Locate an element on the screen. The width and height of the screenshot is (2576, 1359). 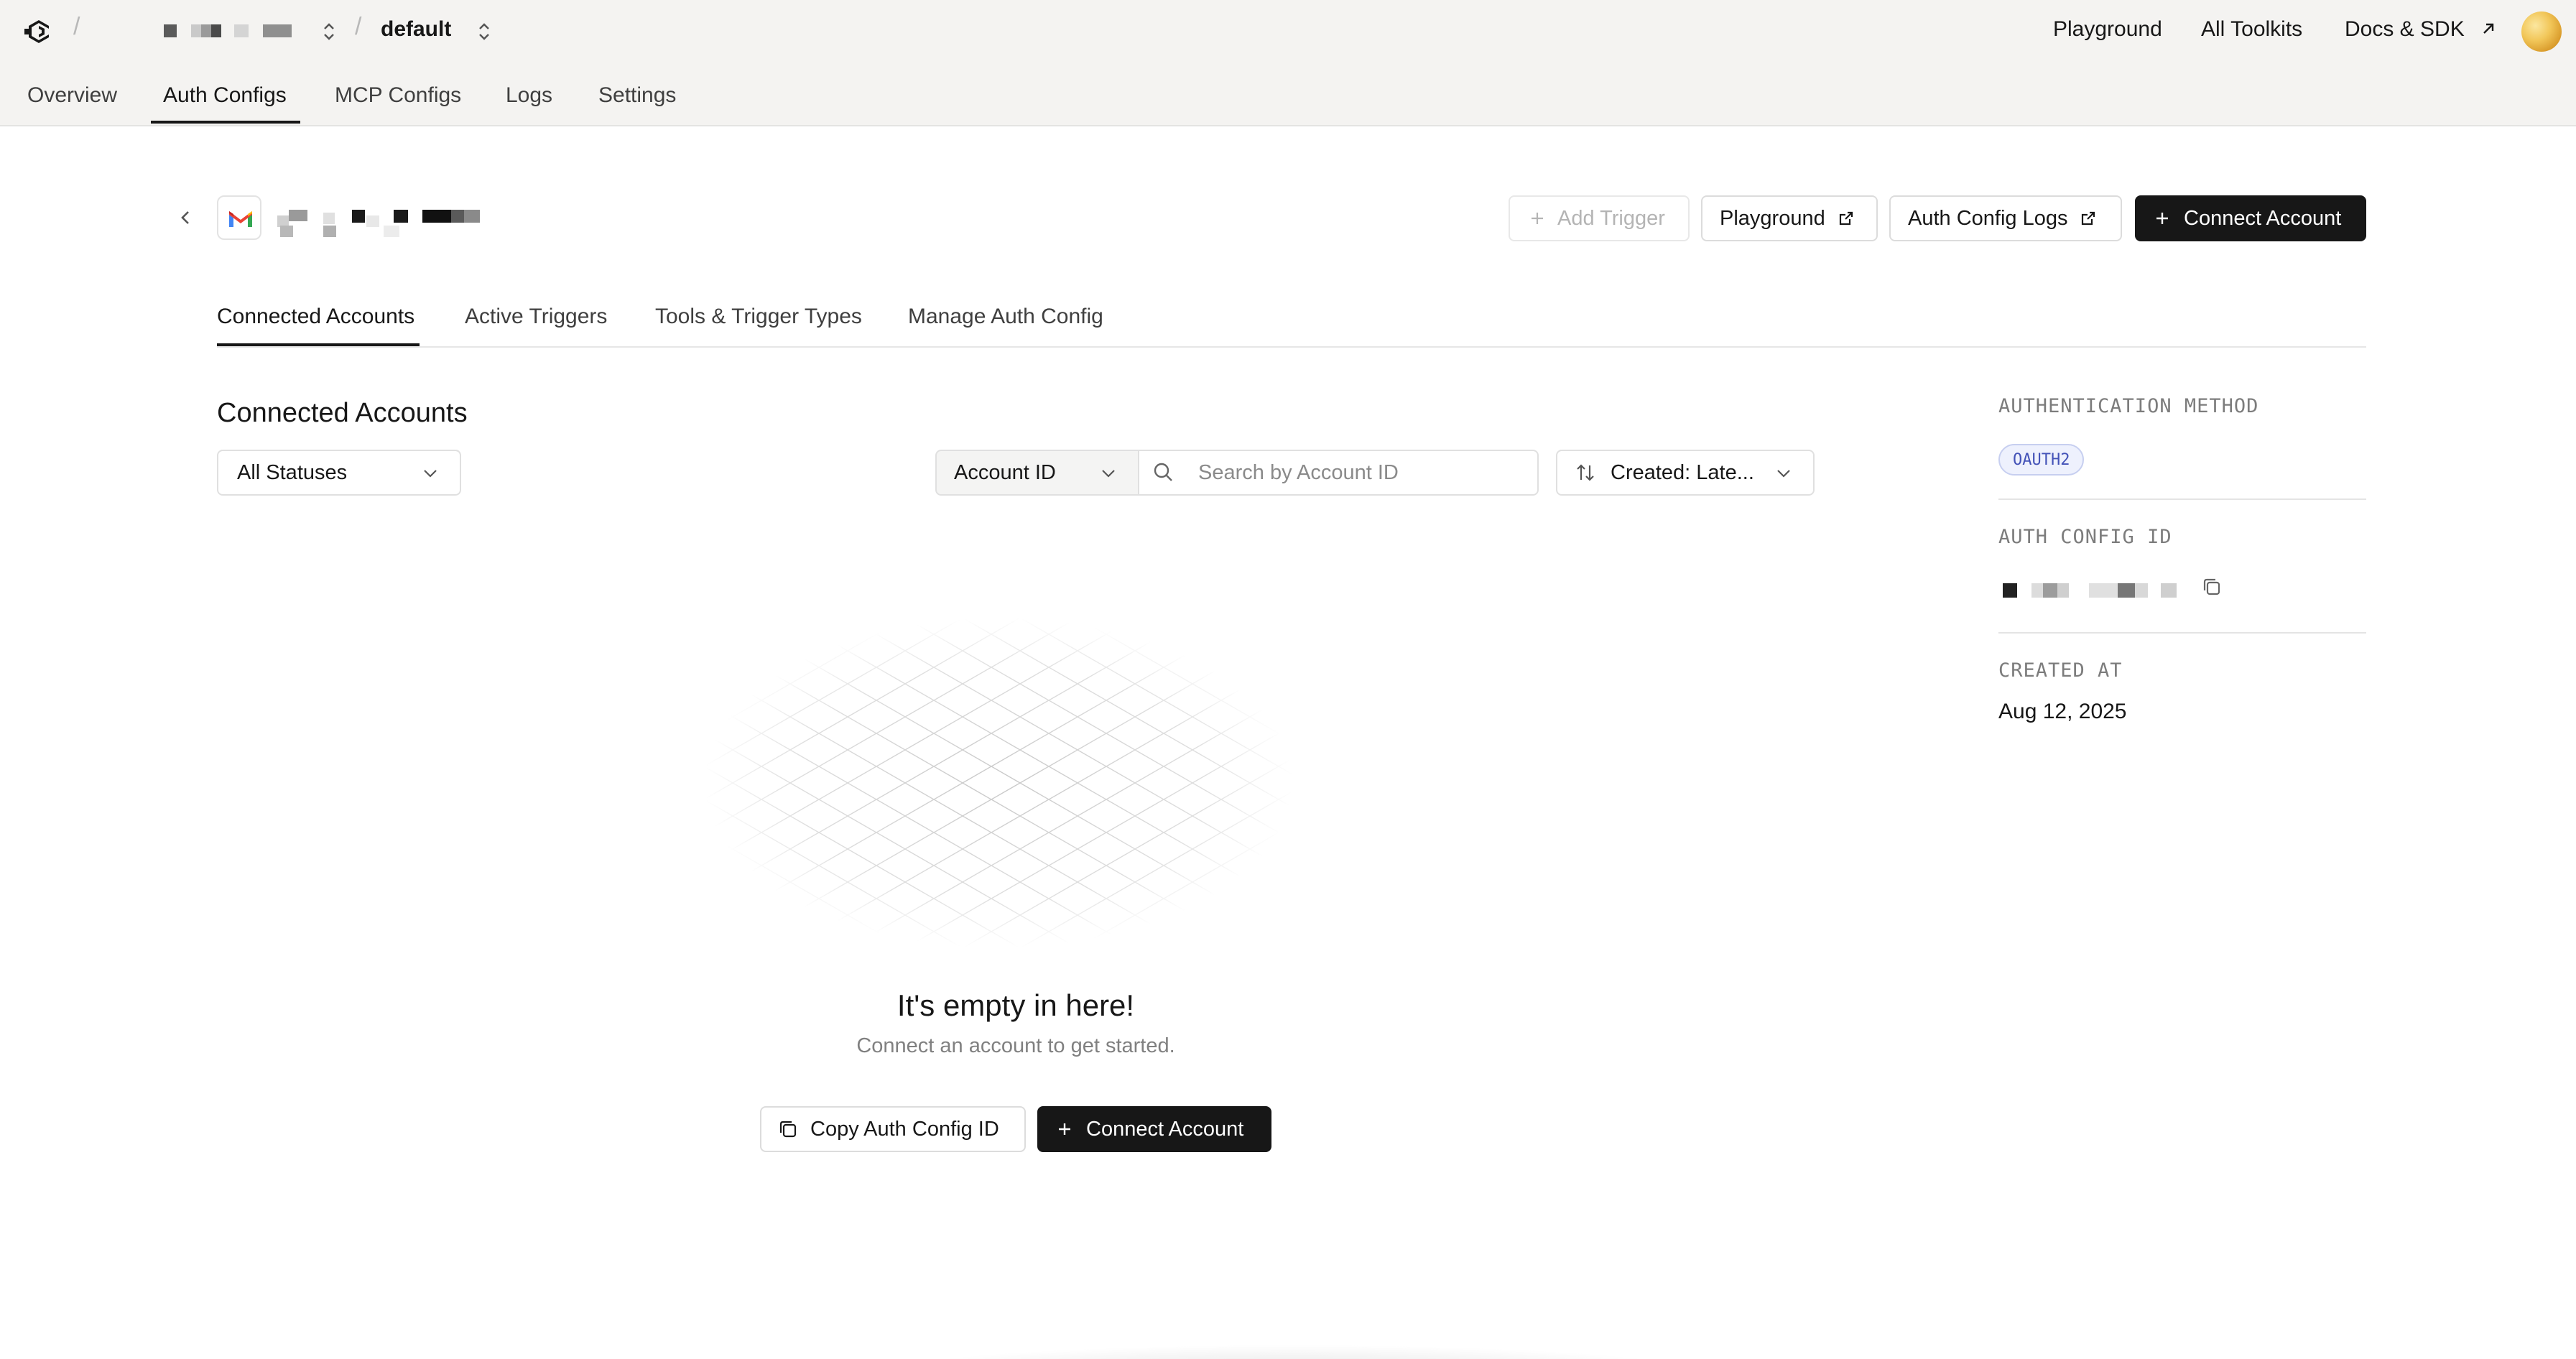
auth-method-label: AUTHENTICATION METHOD is located at coordinates (2128, 406).